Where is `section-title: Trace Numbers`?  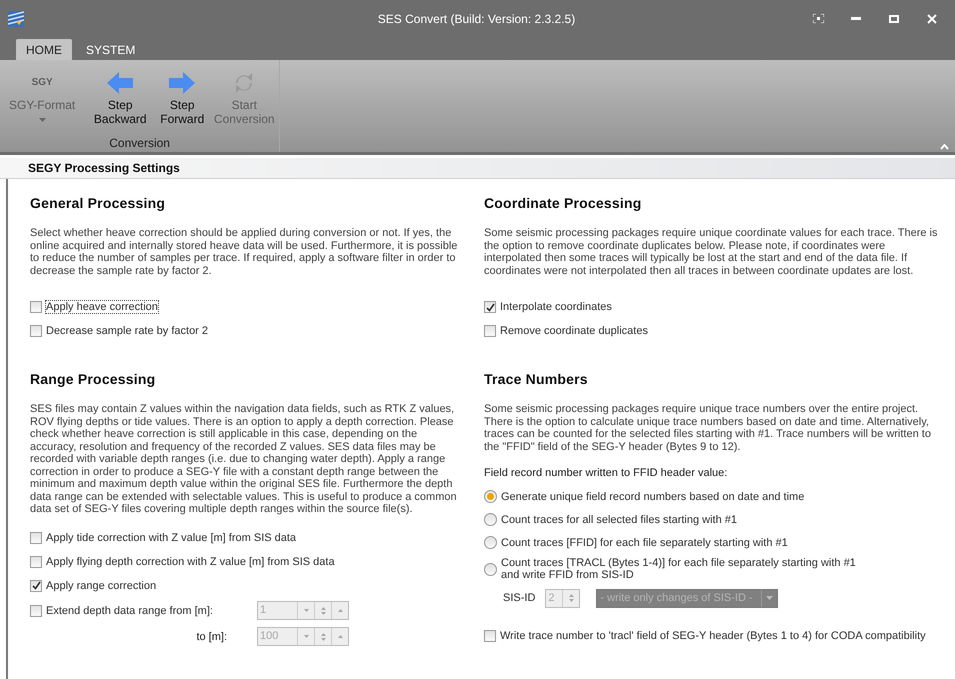
section-title: Trace Numbers is located at coordinates (536, 379).